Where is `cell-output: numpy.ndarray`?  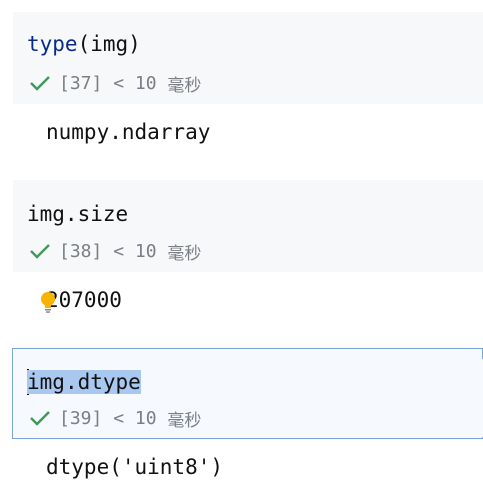 cell-output: numpy.ndarray is located at coordinates (128, 132).